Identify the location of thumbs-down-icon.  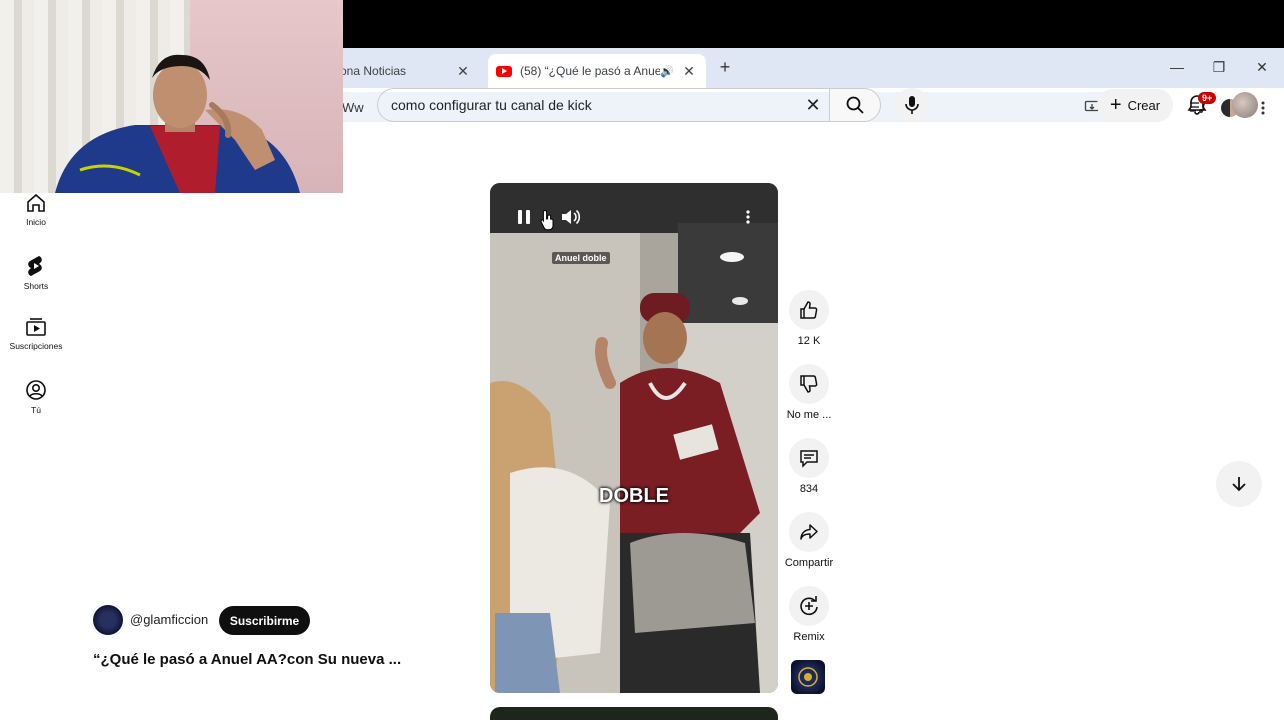
(809, 384).